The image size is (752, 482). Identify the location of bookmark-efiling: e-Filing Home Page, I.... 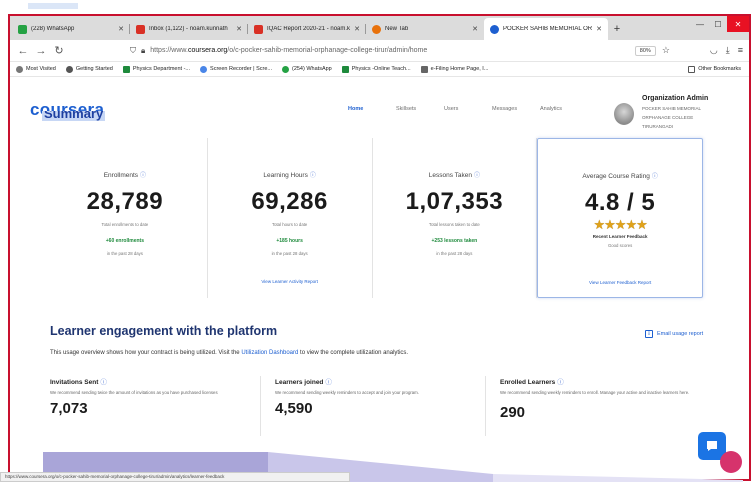
(454, 69).